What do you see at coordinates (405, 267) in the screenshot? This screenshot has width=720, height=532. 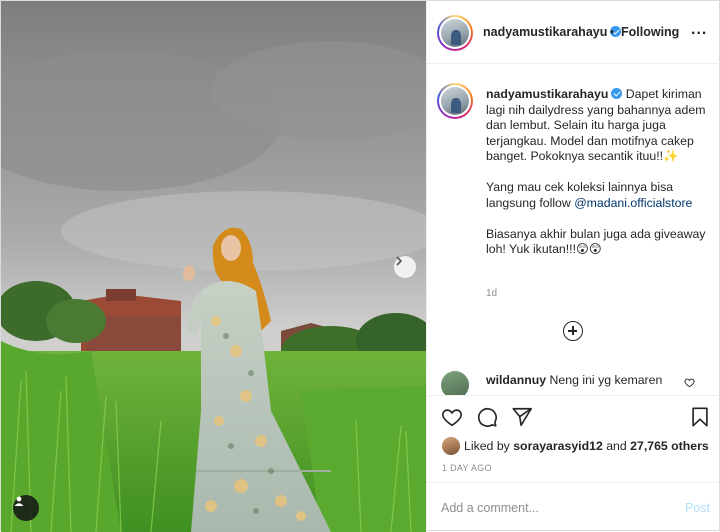 I see `next-photo-button` at bounding box center [405, 267].